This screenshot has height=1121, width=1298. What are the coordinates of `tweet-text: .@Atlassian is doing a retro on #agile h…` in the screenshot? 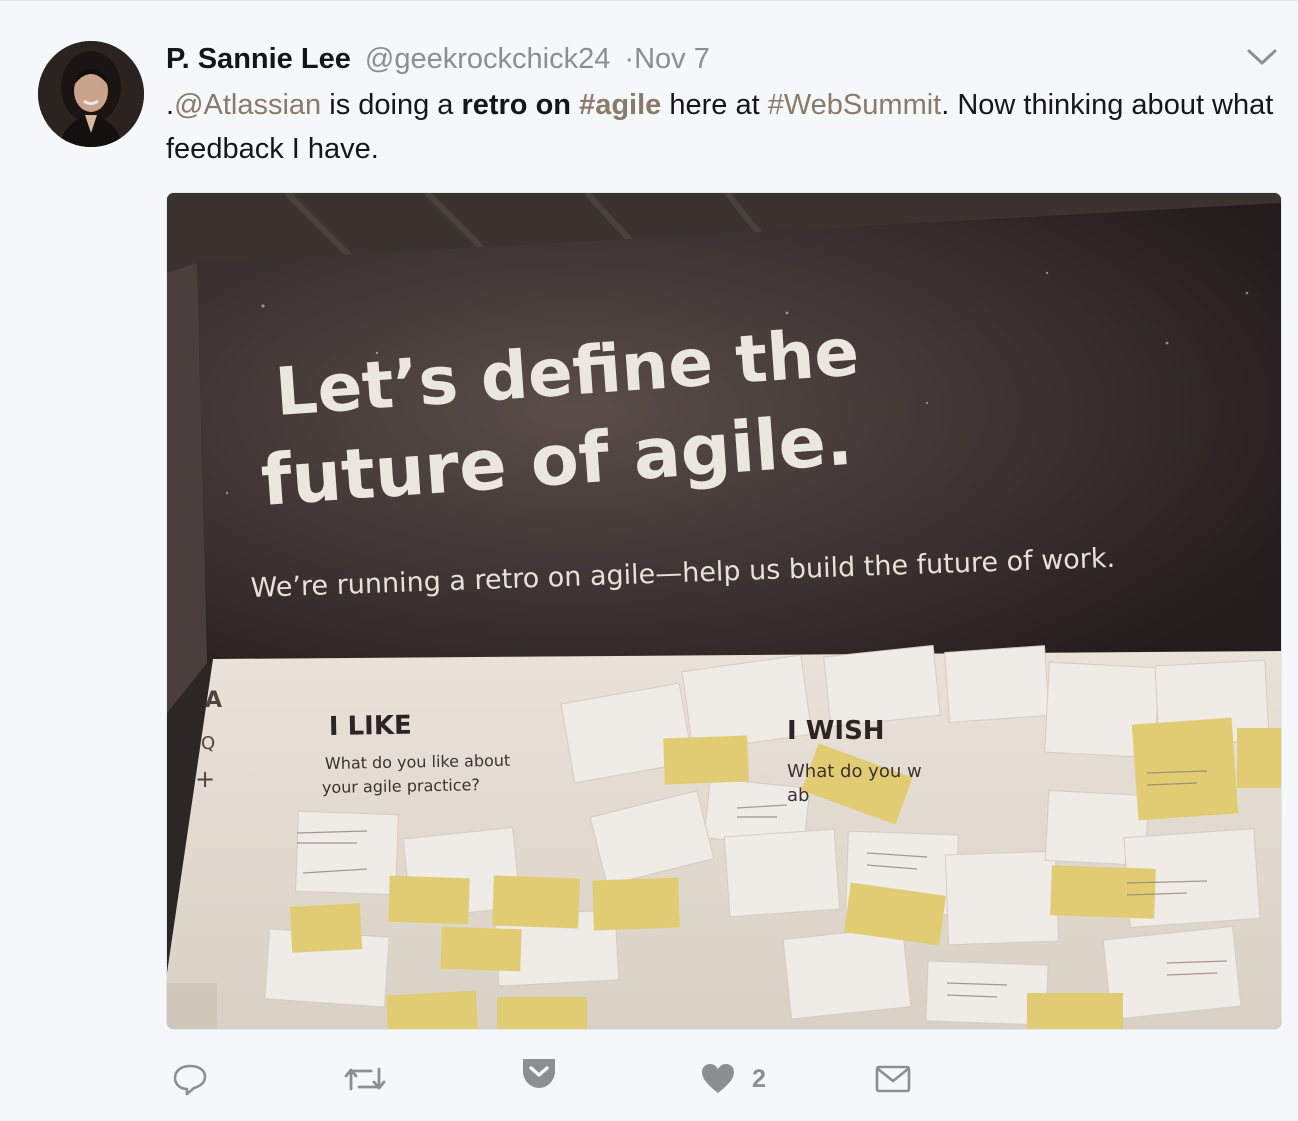 It's located at (721, 127).